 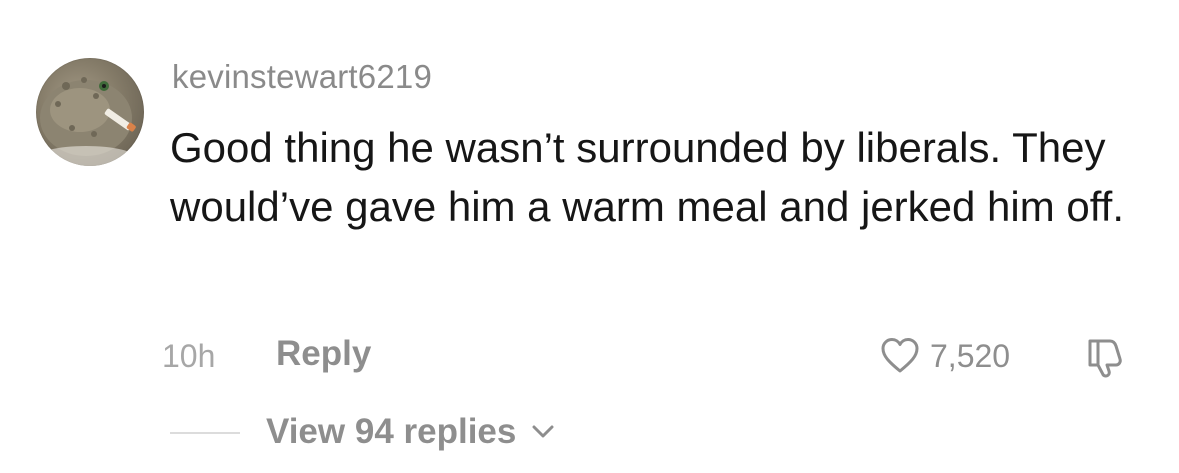 What do you see at coordinates (323, 354) in the screenshot?
I see `reply-button: Reply` at bounding box center [323, 354].